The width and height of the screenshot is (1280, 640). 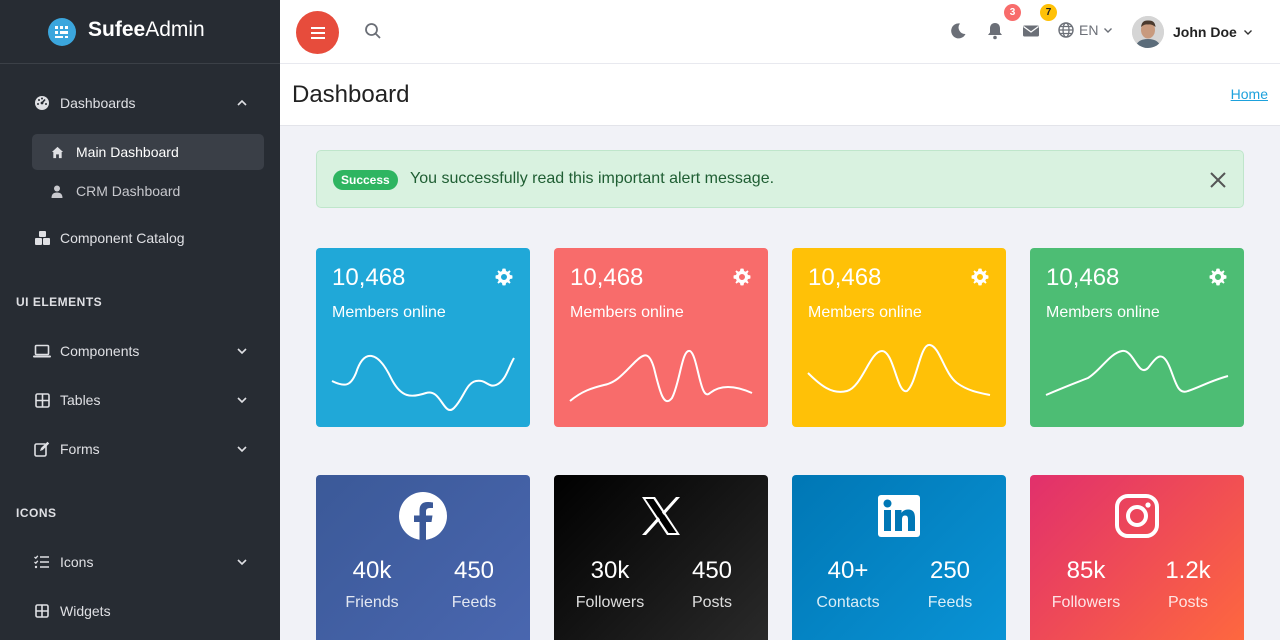 What do you see at coordinates (42, 449) in the screenshot?
I see `edit-icon` at bounding box center [42, 449].